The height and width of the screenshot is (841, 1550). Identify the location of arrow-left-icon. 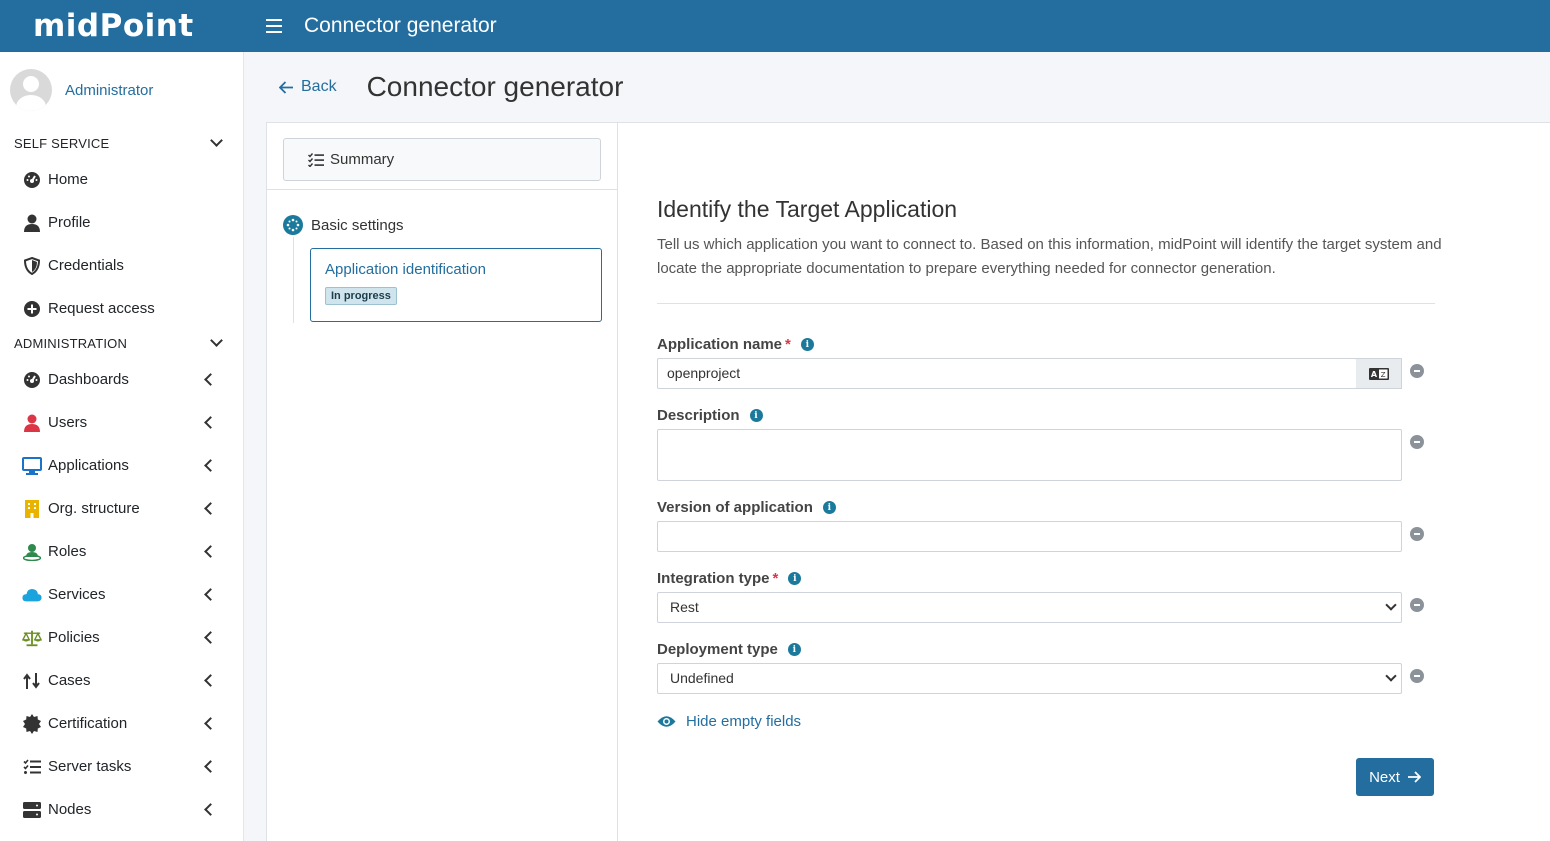
(286, 87).